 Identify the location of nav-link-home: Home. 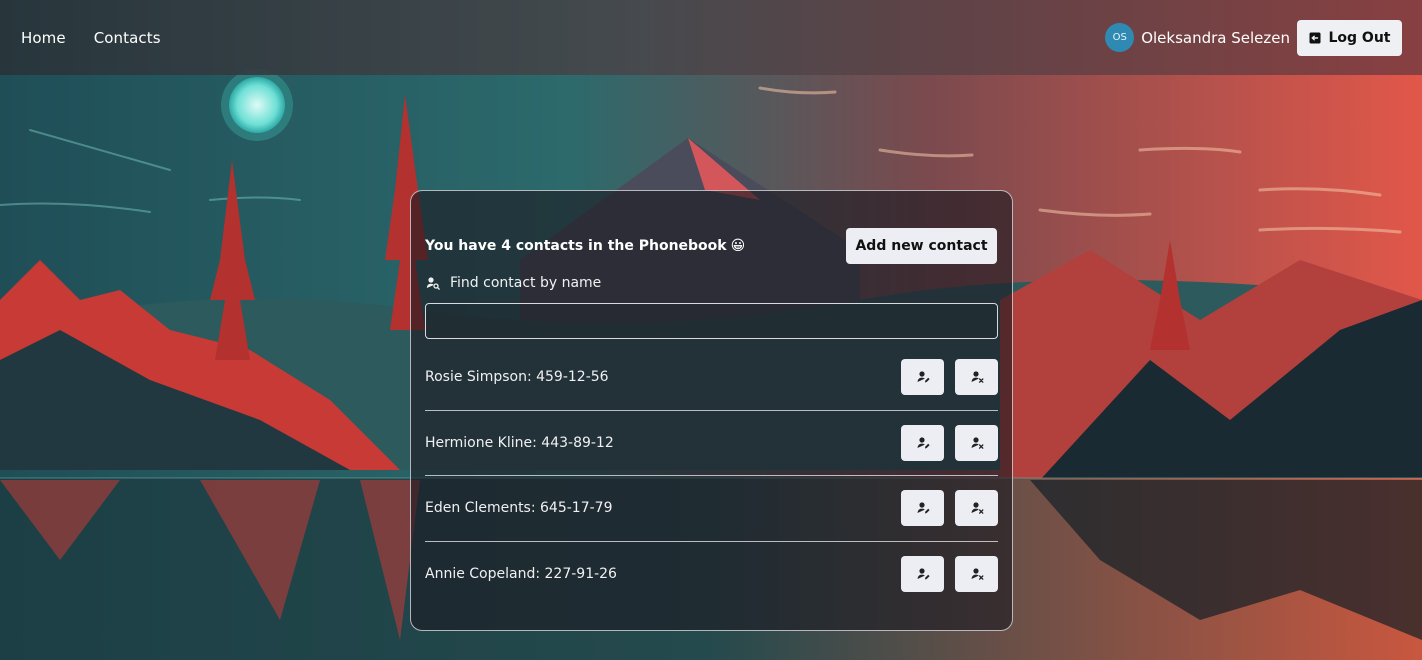
(43, 38).